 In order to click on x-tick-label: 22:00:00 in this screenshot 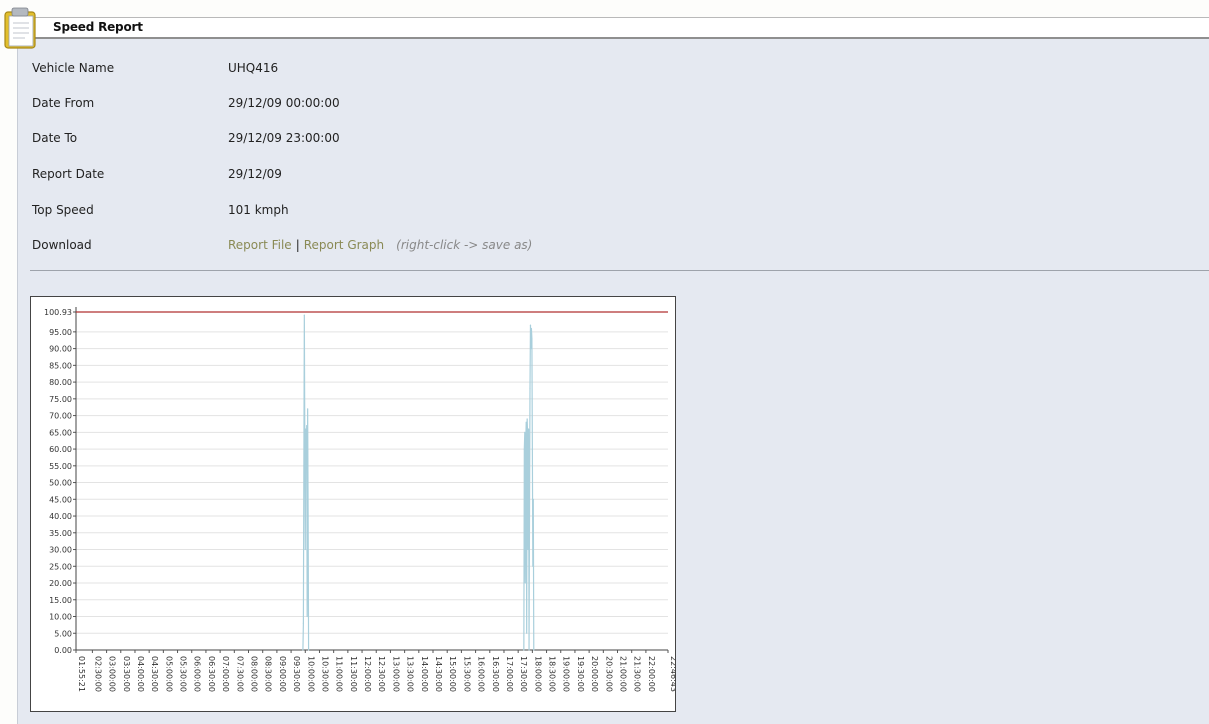, I will do `click(651, 674)`.